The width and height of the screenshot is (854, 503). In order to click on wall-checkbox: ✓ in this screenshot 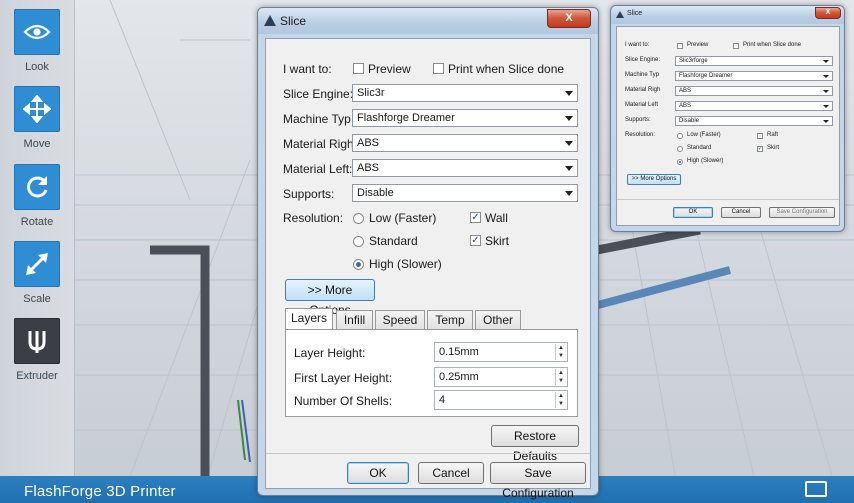, I will do `click(475, 217)`.